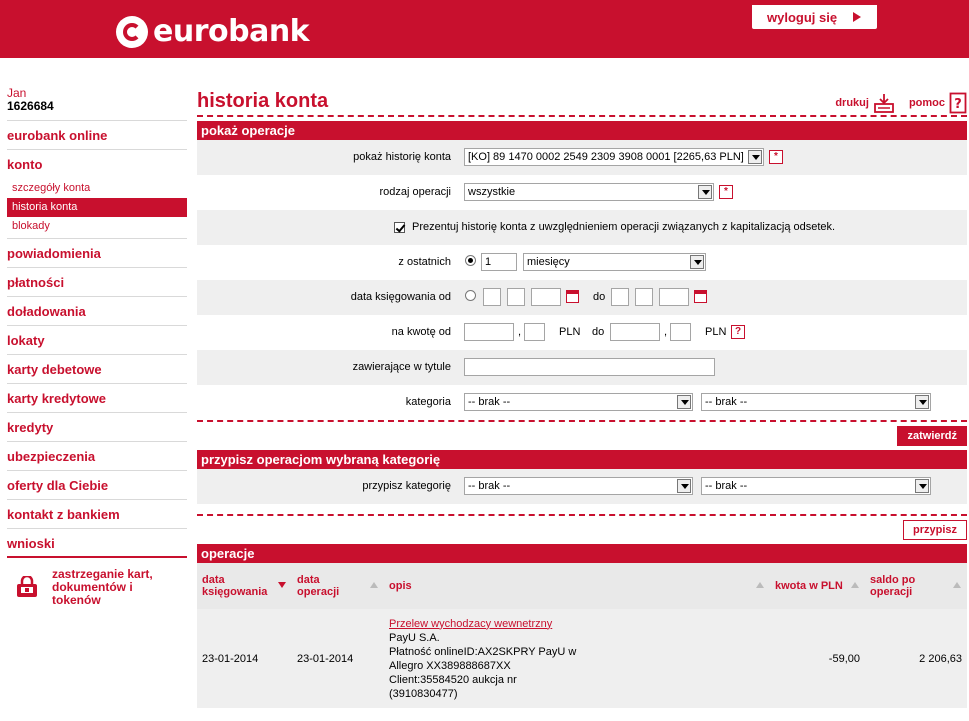 Image resolution: width=969 pixels, height=721 pixels. Describe the element at coordinates (489, 332) in the screenshot. I see `amount-from-int` at that location.